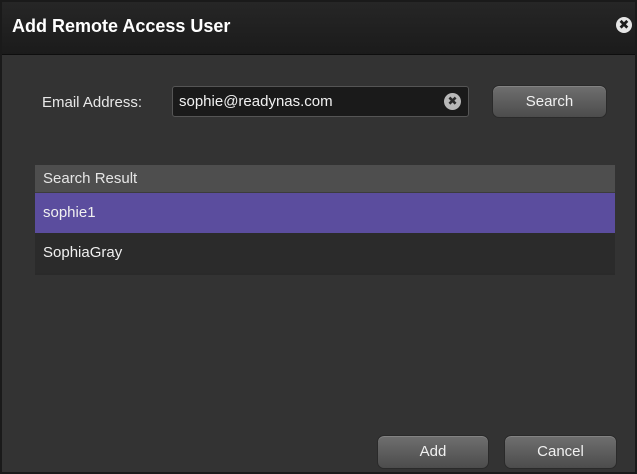 This screenshot has height=474, width=637. I want to click on close-icon: ✖, so click(624, 25).